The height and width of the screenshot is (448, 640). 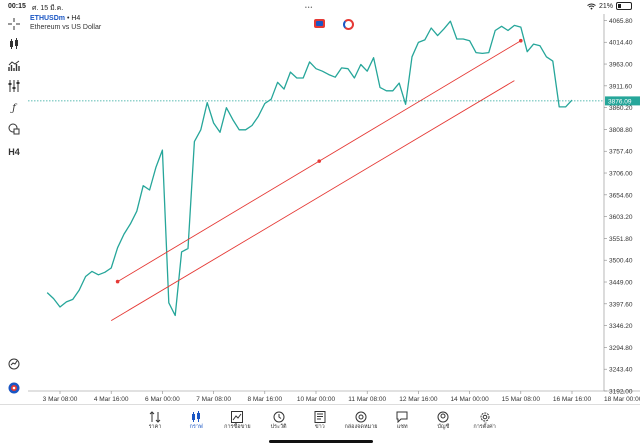 I want to click on current-price-label: 3876.09, so click(x=620, y=101).